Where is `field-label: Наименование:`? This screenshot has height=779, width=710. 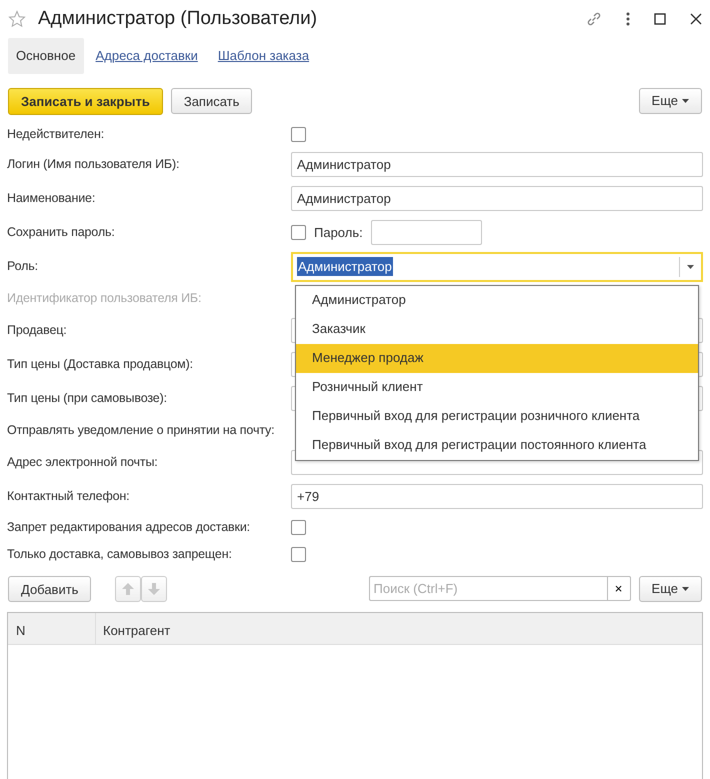 field-label: Наименование: is located at coordinates (51, 199).